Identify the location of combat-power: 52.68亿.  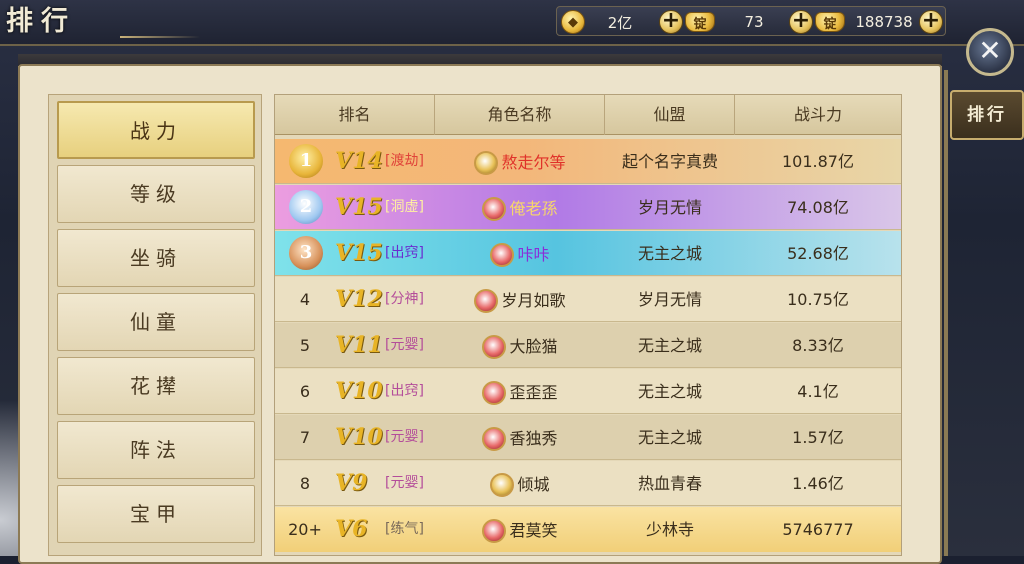
(818, 253).